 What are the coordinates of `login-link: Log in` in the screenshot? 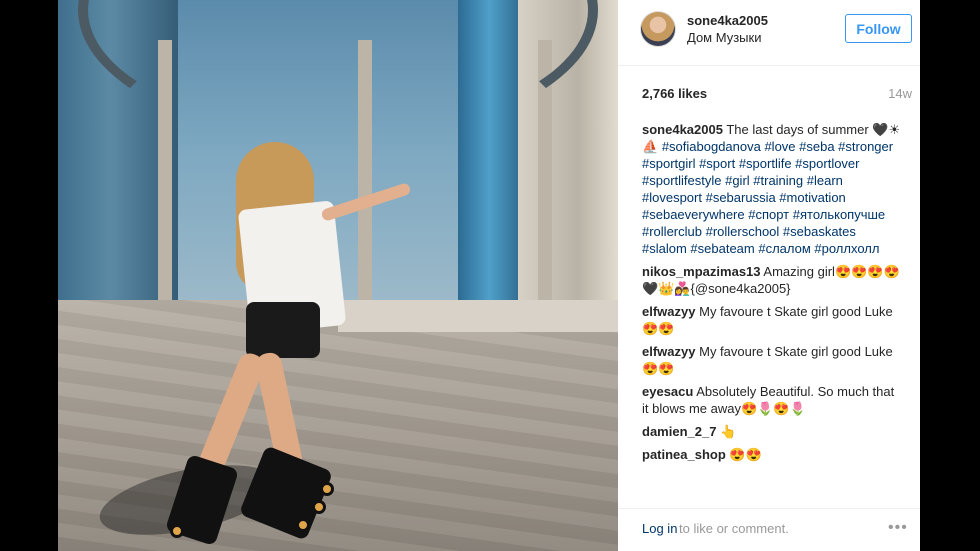 It's located at (659, 528).